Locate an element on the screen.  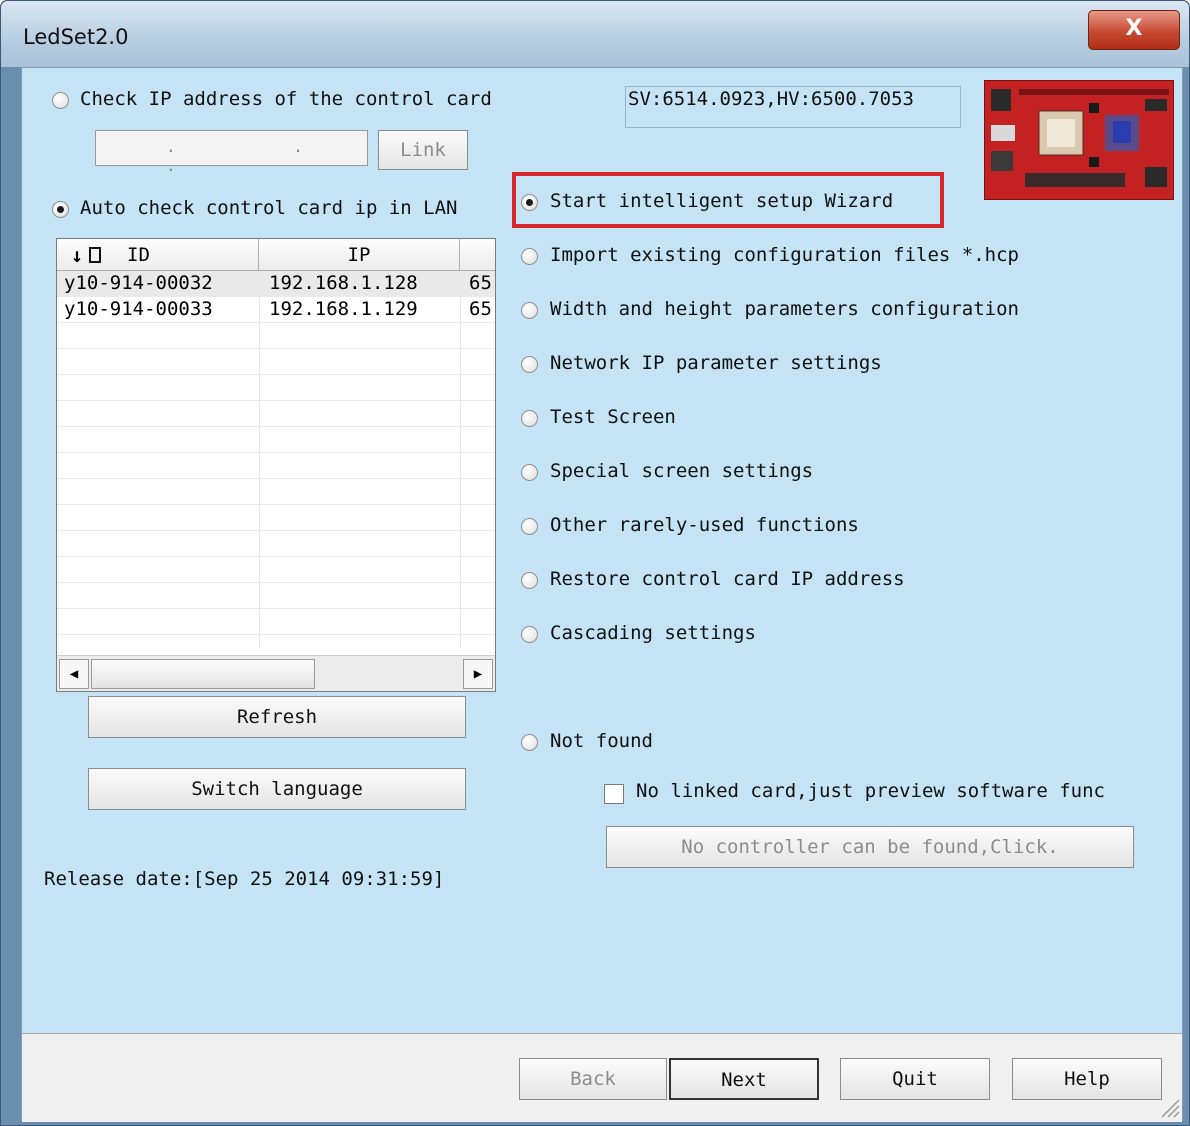
cell-ip: 192.168.1.129 is located at coordinates (343, 309).